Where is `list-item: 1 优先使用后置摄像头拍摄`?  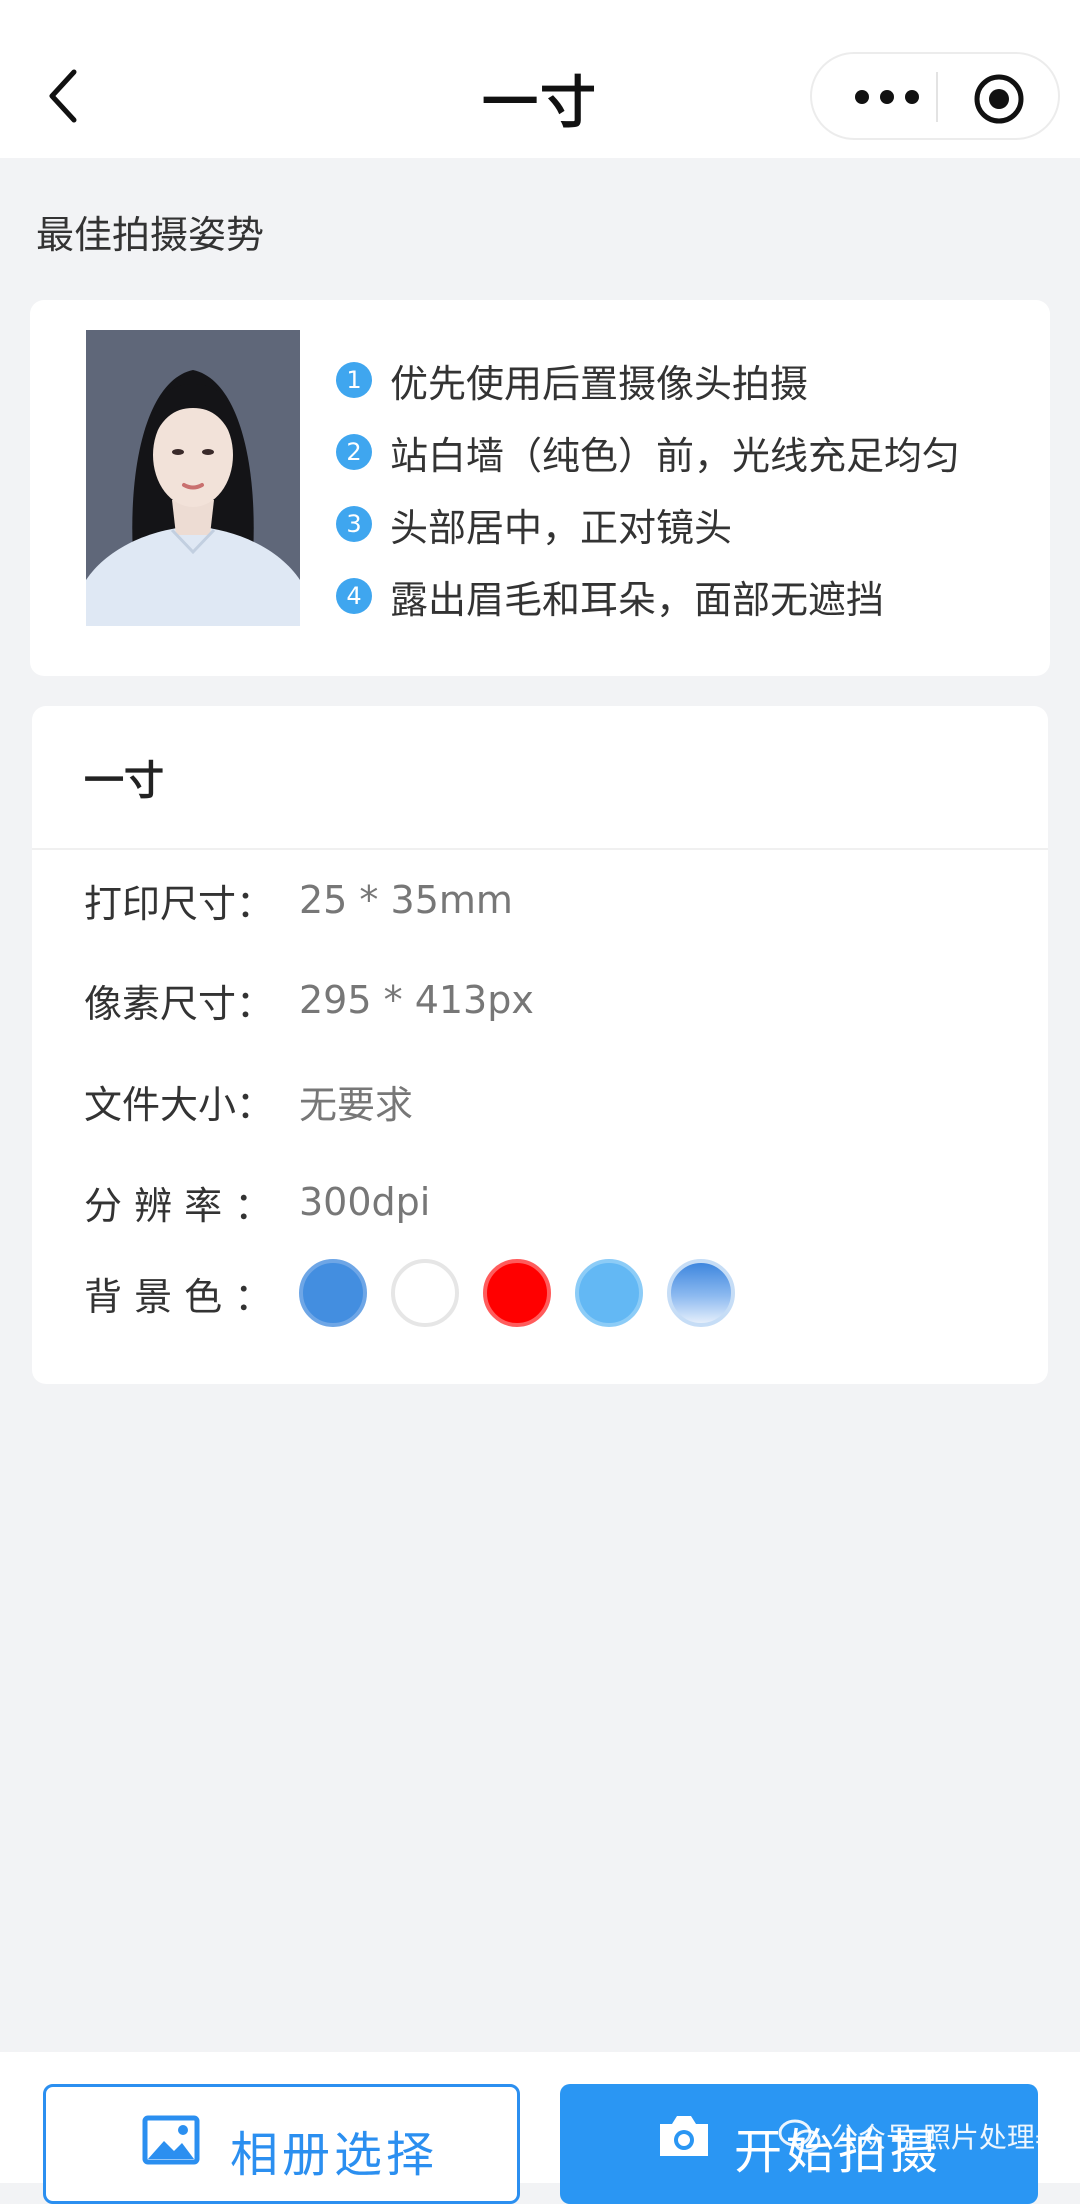 list-item: 1 优先使用后置摄像头拍摄 is located at coordinates (648, 380).